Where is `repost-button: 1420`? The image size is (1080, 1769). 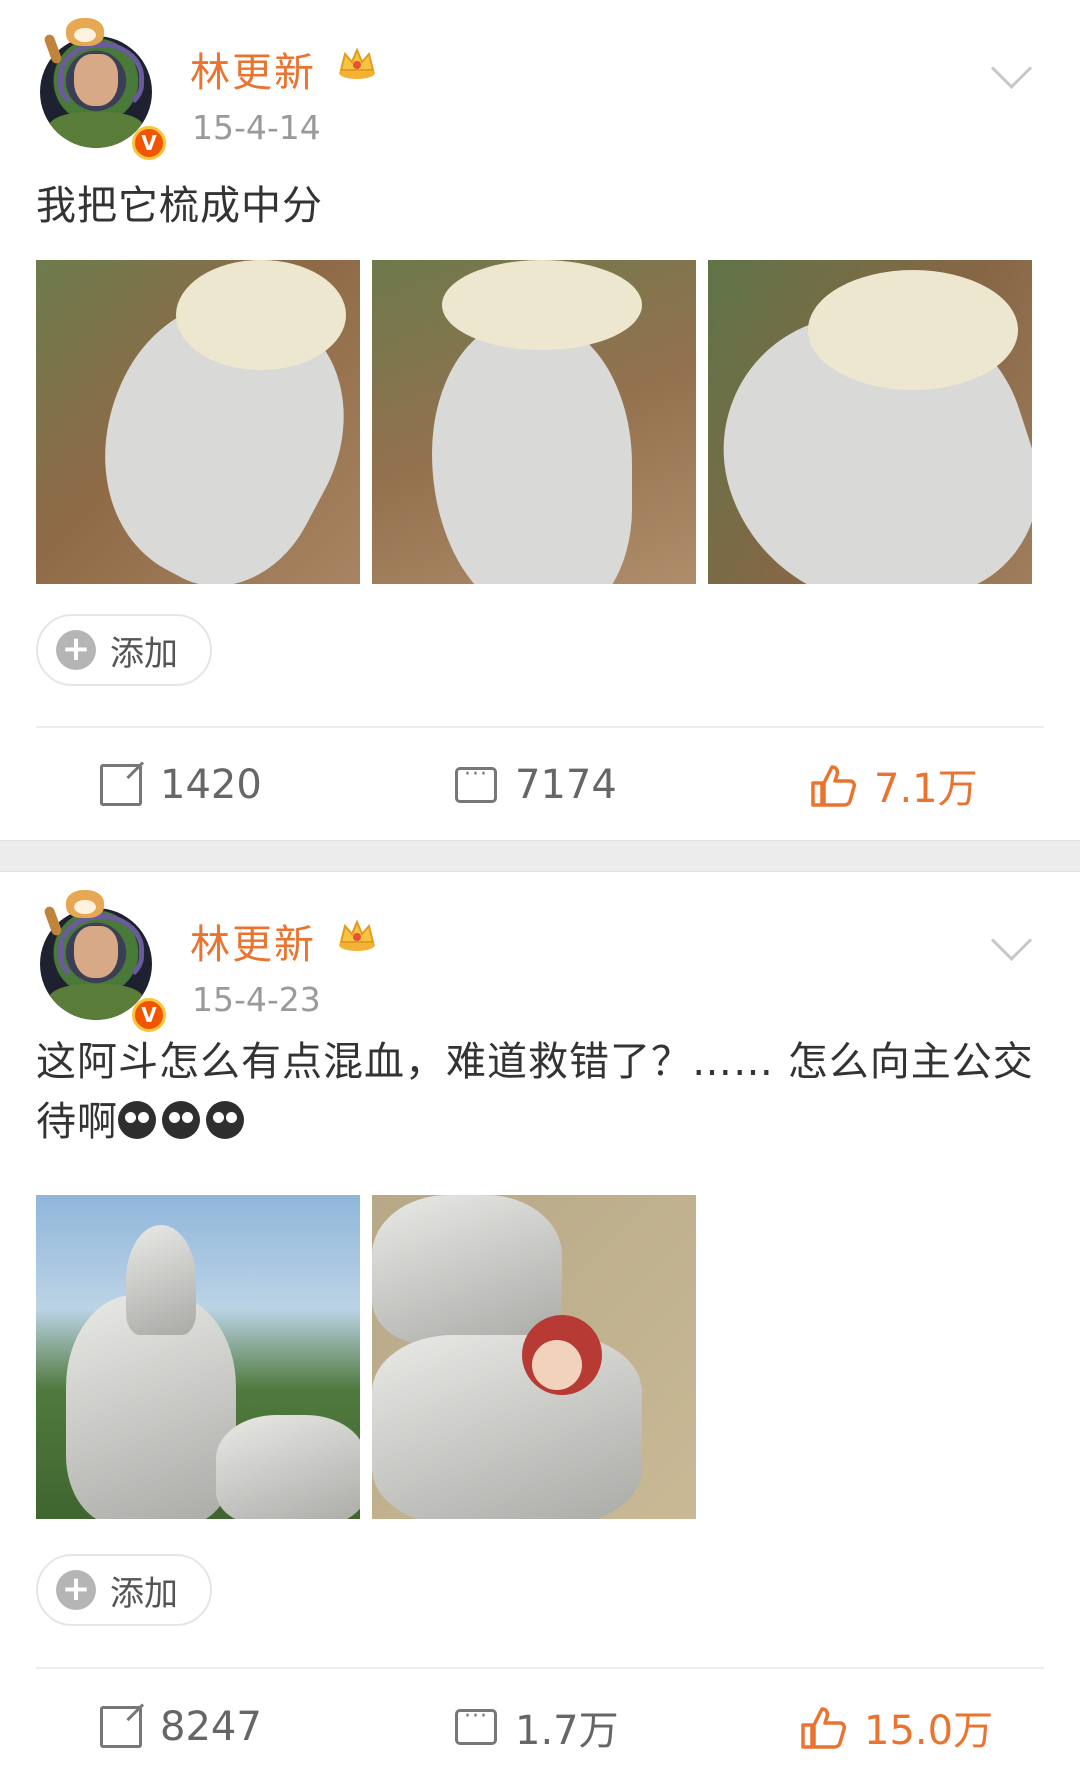
repost-button: 1420 is located at coordinates (181, 785).